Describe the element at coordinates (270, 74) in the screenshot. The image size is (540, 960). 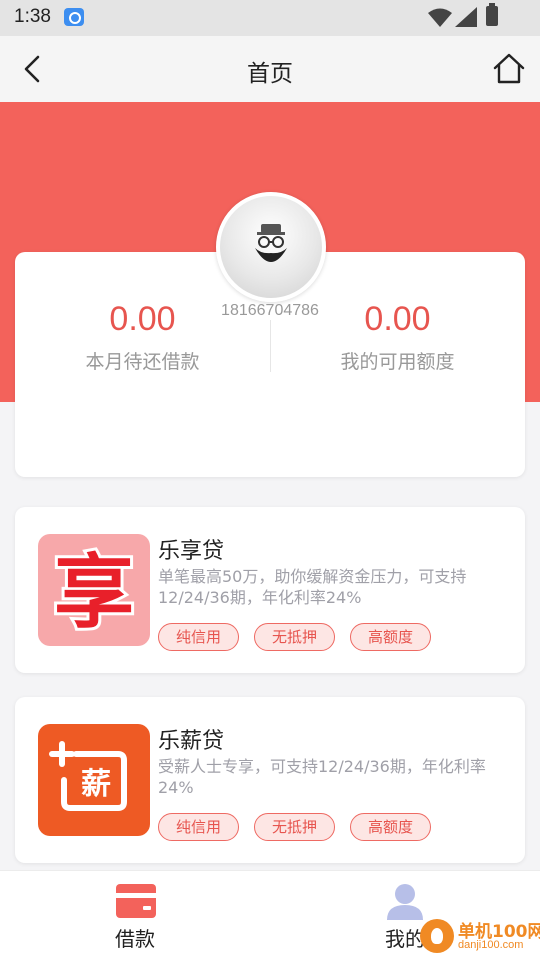
I see `page-title: 首页` at that location.